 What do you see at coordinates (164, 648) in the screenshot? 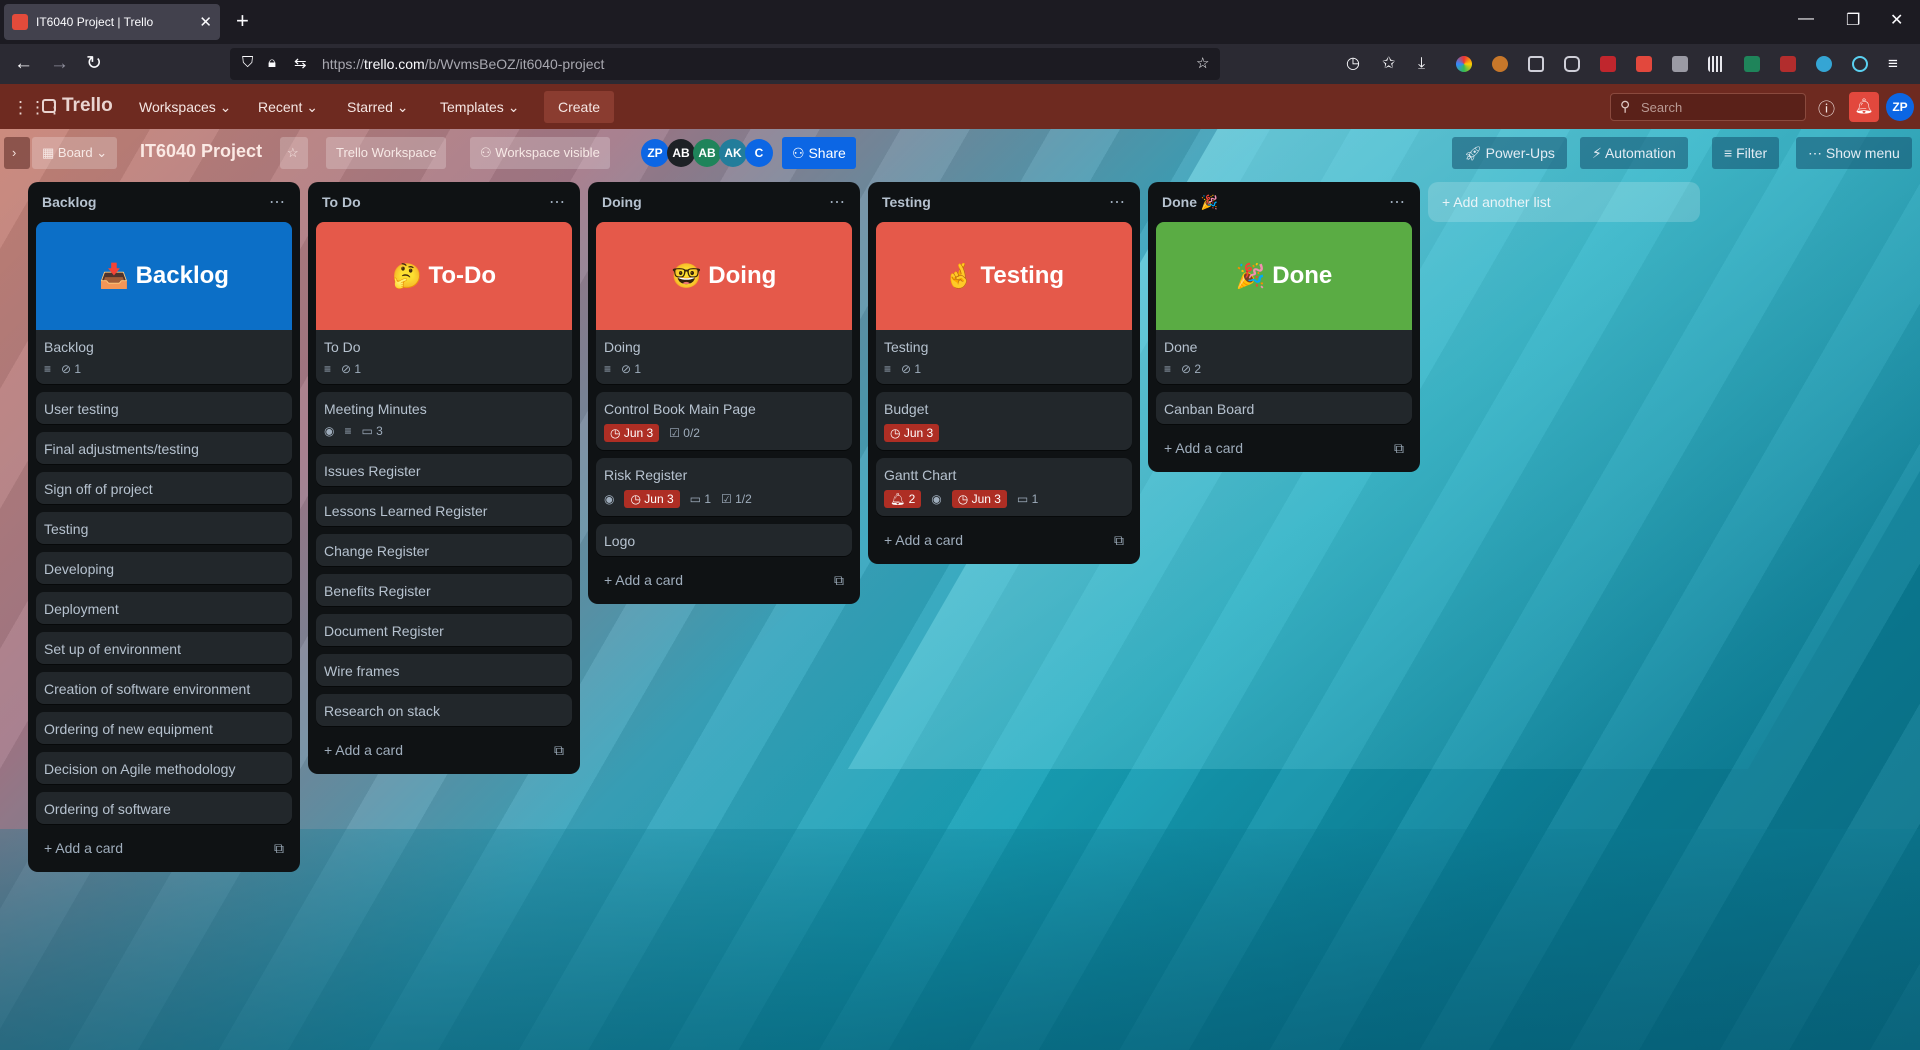
I see `card: Set up of environment` at bounding box center [164, 648].